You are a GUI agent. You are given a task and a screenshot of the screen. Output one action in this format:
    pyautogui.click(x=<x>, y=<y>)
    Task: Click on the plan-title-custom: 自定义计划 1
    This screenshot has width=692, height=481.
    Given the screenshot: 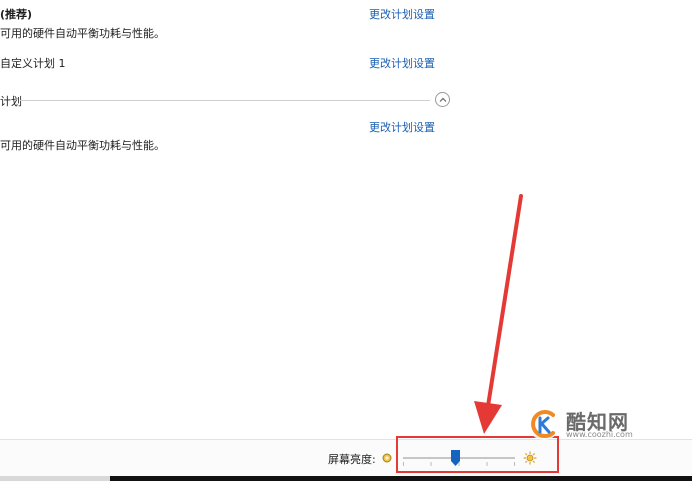 What is the action you would take?
    pyautogui.click(x=33, y=63)
    